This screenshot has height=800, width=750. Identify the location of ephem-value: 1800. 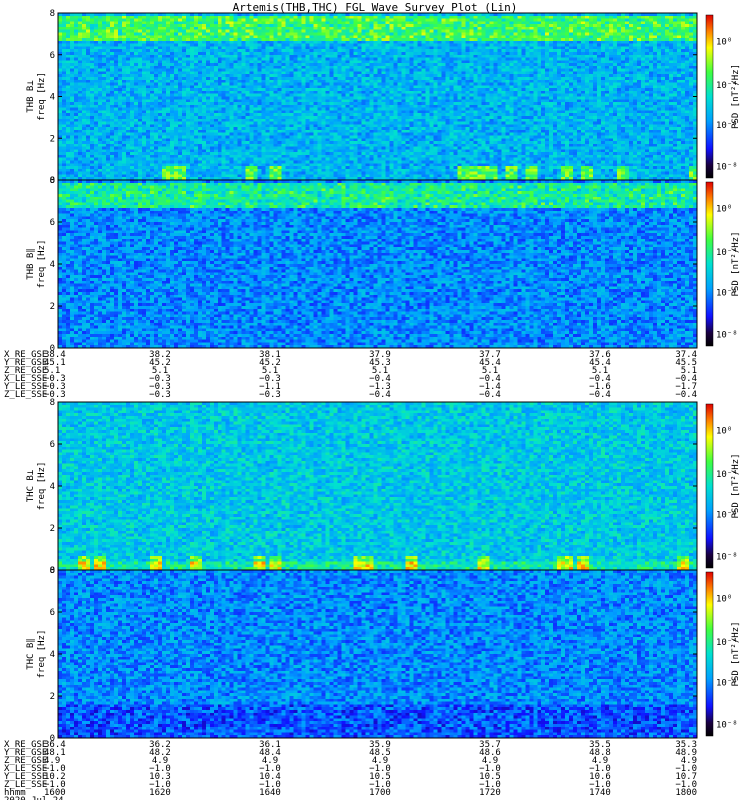
(686, 793).